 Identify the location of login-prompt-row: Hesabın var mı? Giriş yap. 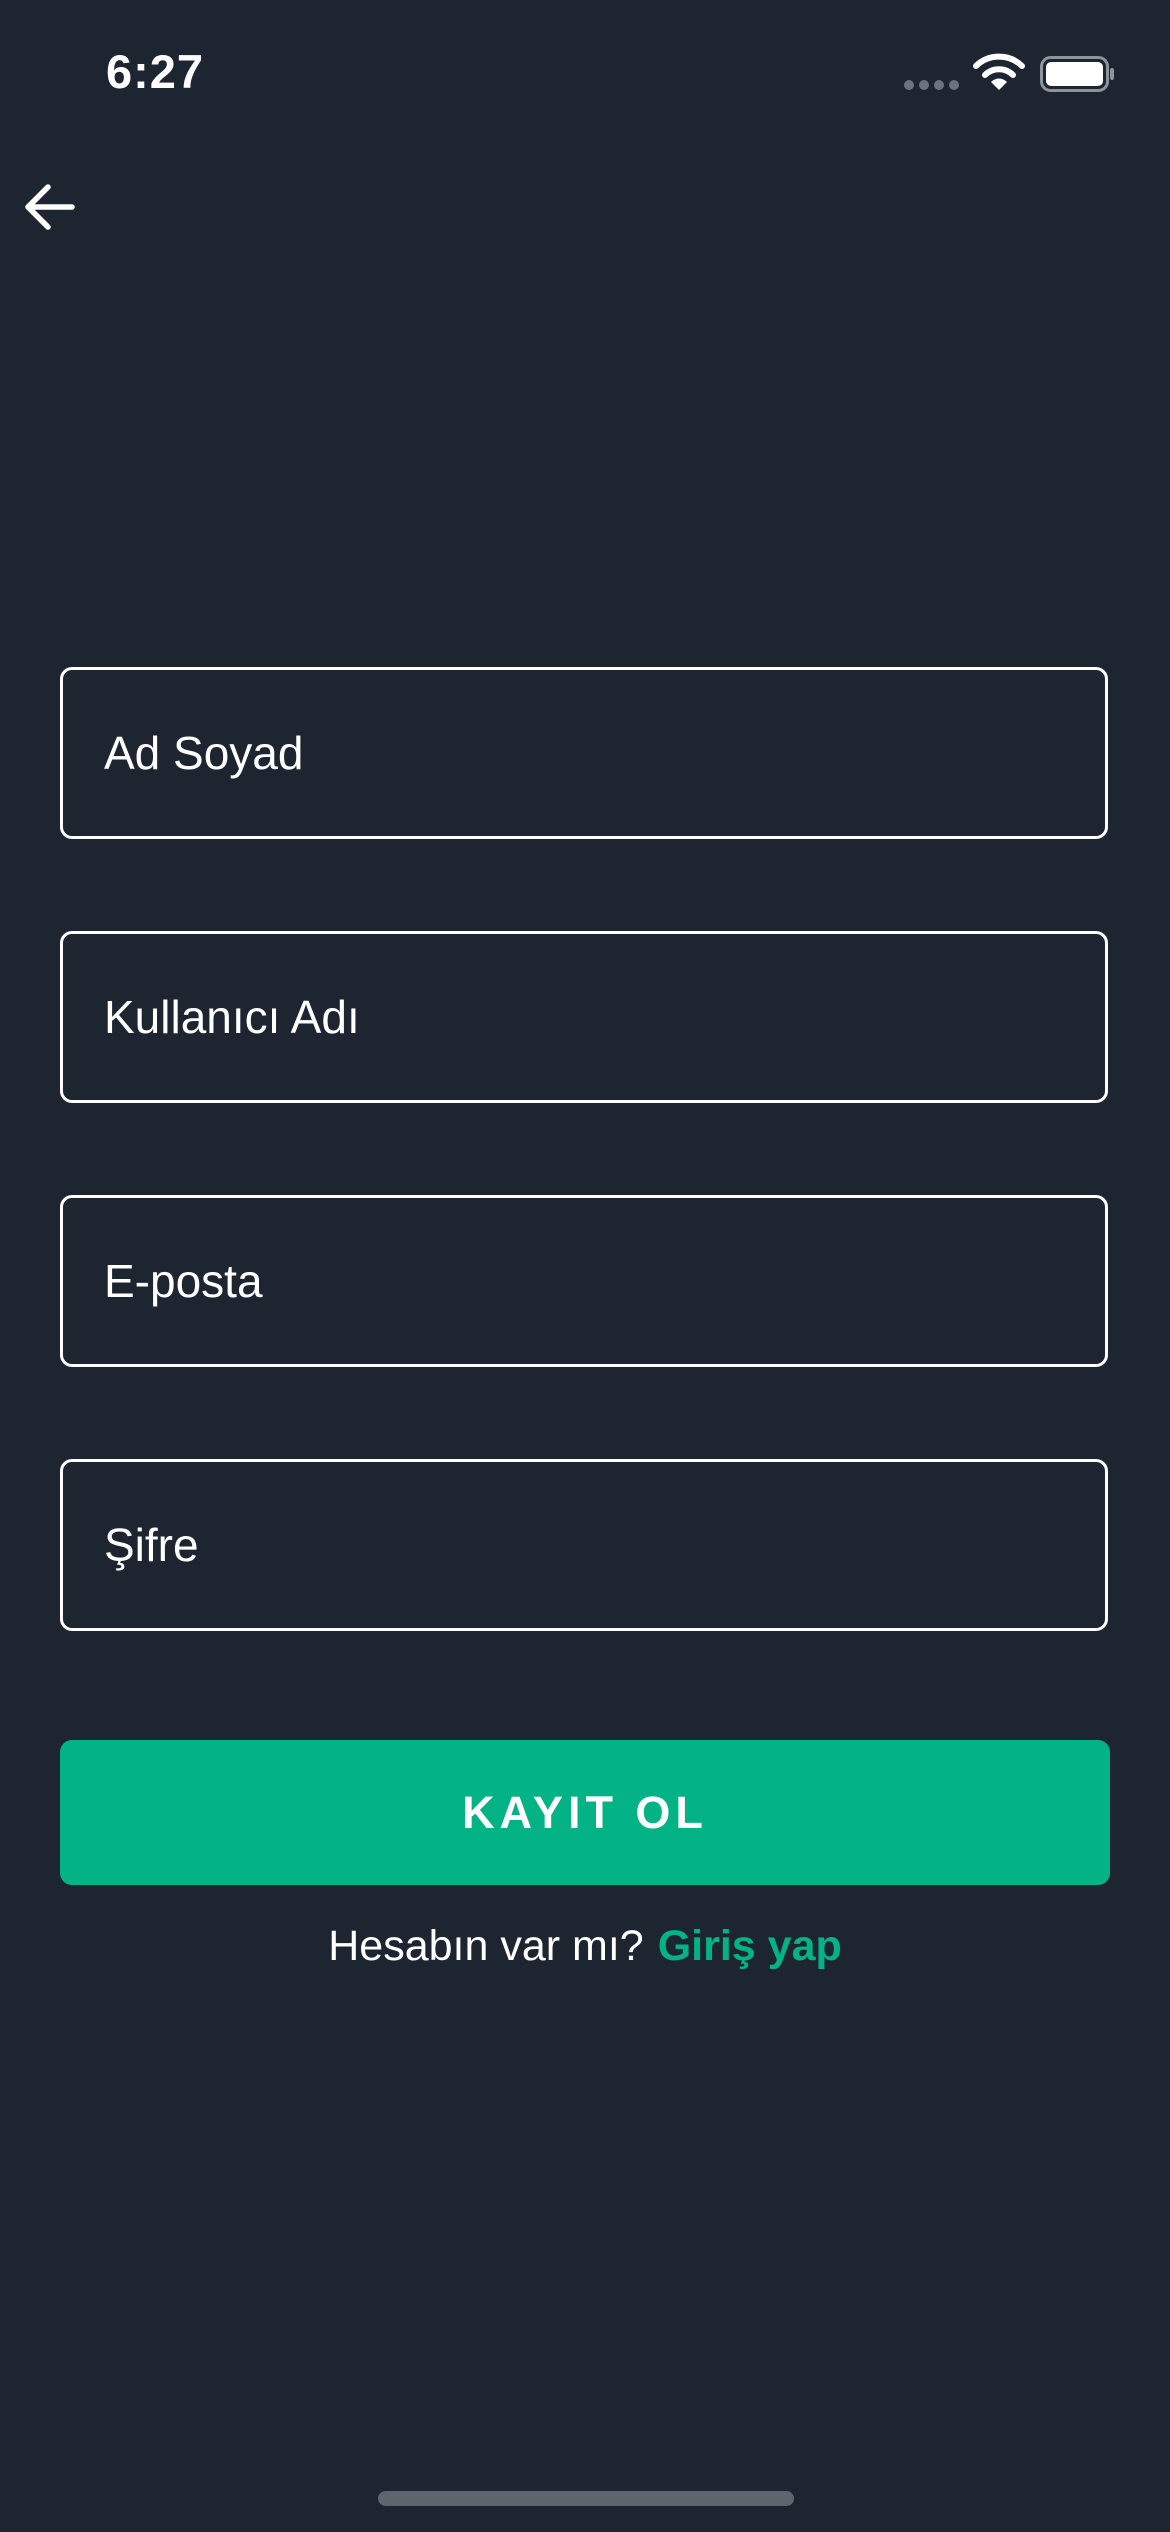
(585, 1946).